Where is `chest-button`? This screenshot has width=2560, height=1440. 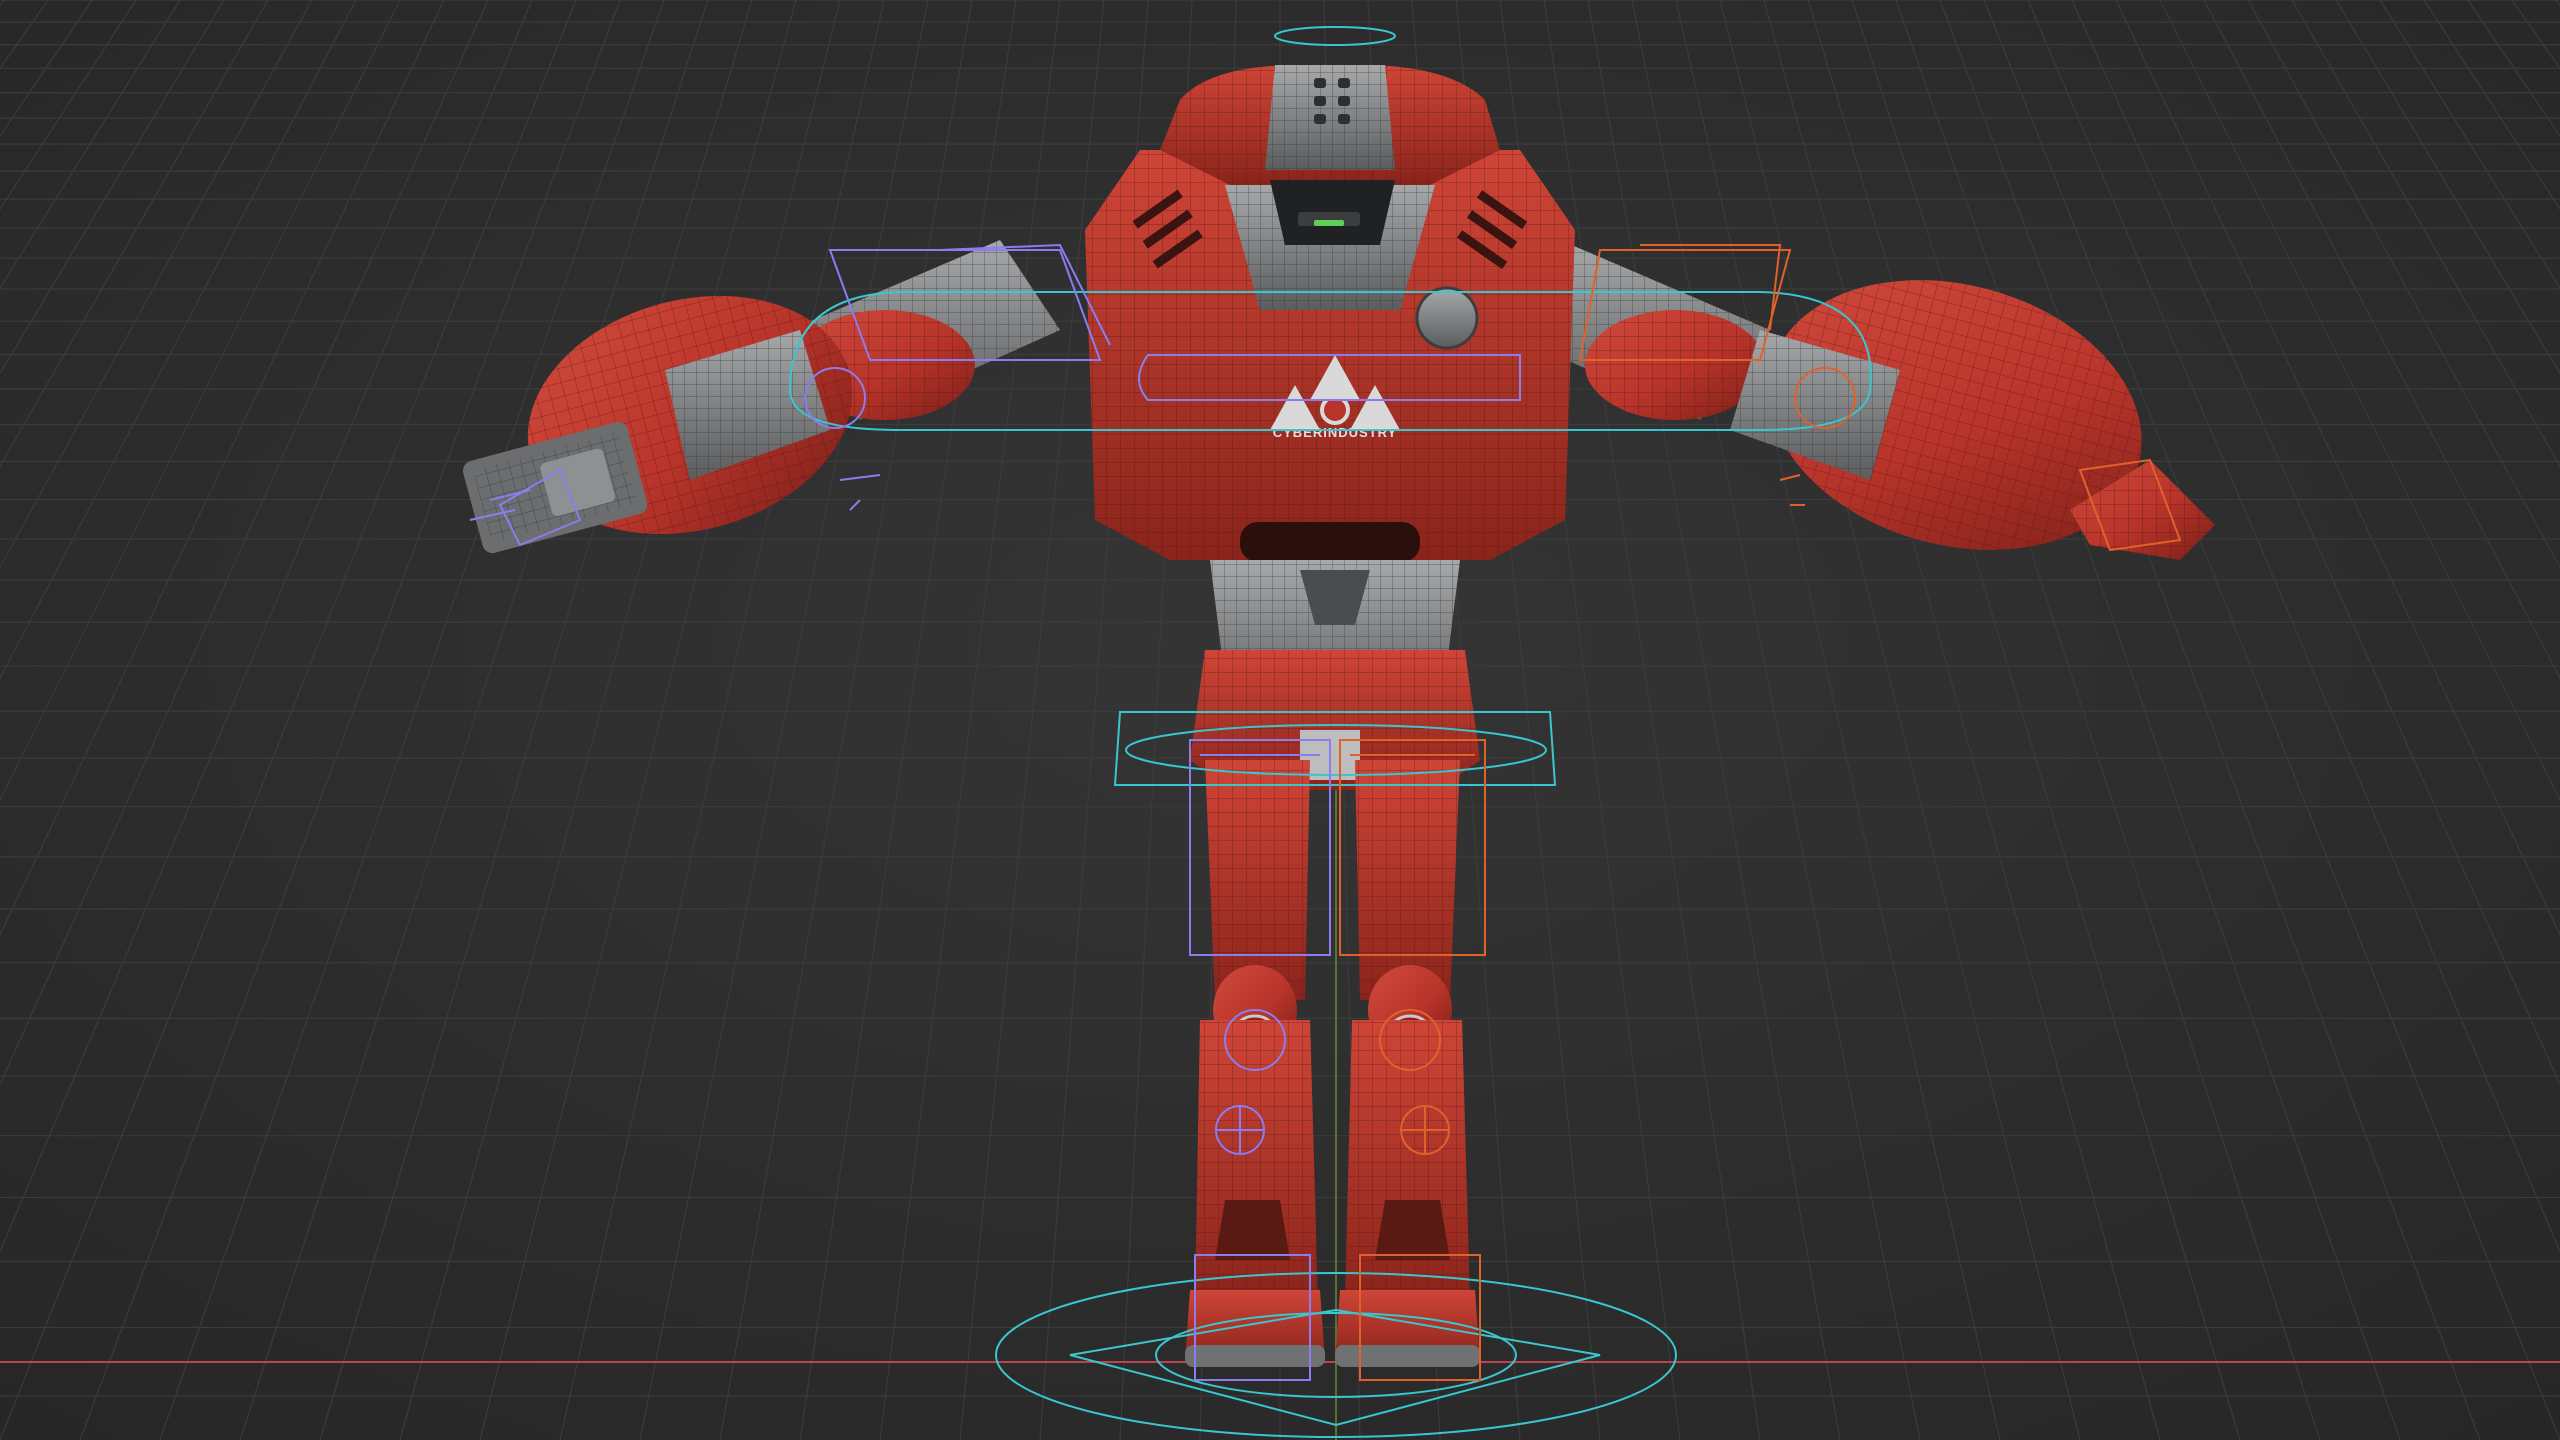
chest-button is located at coordinates (1447, 318).